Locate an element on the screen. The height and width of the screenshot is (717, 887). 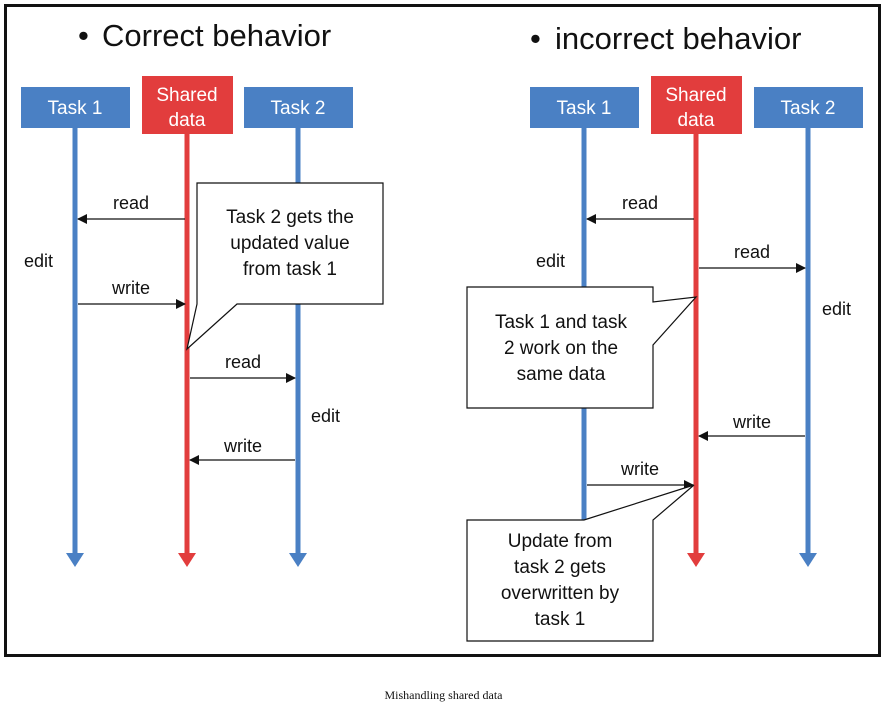
figure-caption: Mishandling shared data is located at coordinates (443, 695).